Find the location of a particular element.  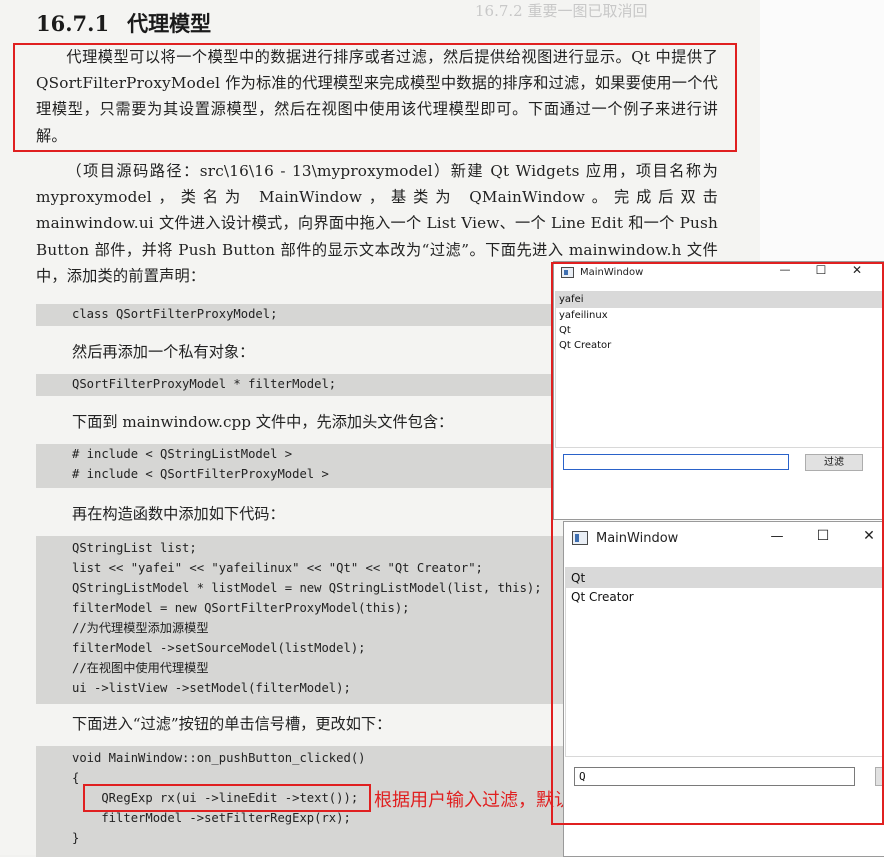

section-heading: 16.7.1 代理模型 is located at coordinates (123, 23).